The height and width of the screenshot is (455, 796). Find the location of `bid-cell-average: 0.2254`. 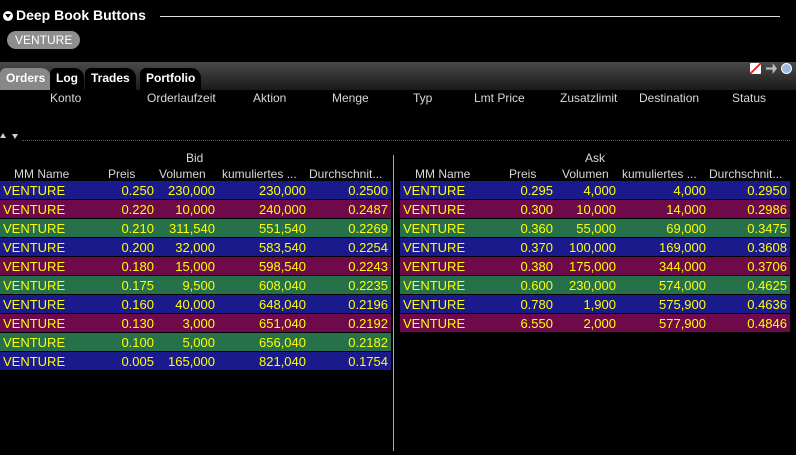

bid-cell-average: 0.2254 is located at coordinates (368, 247).